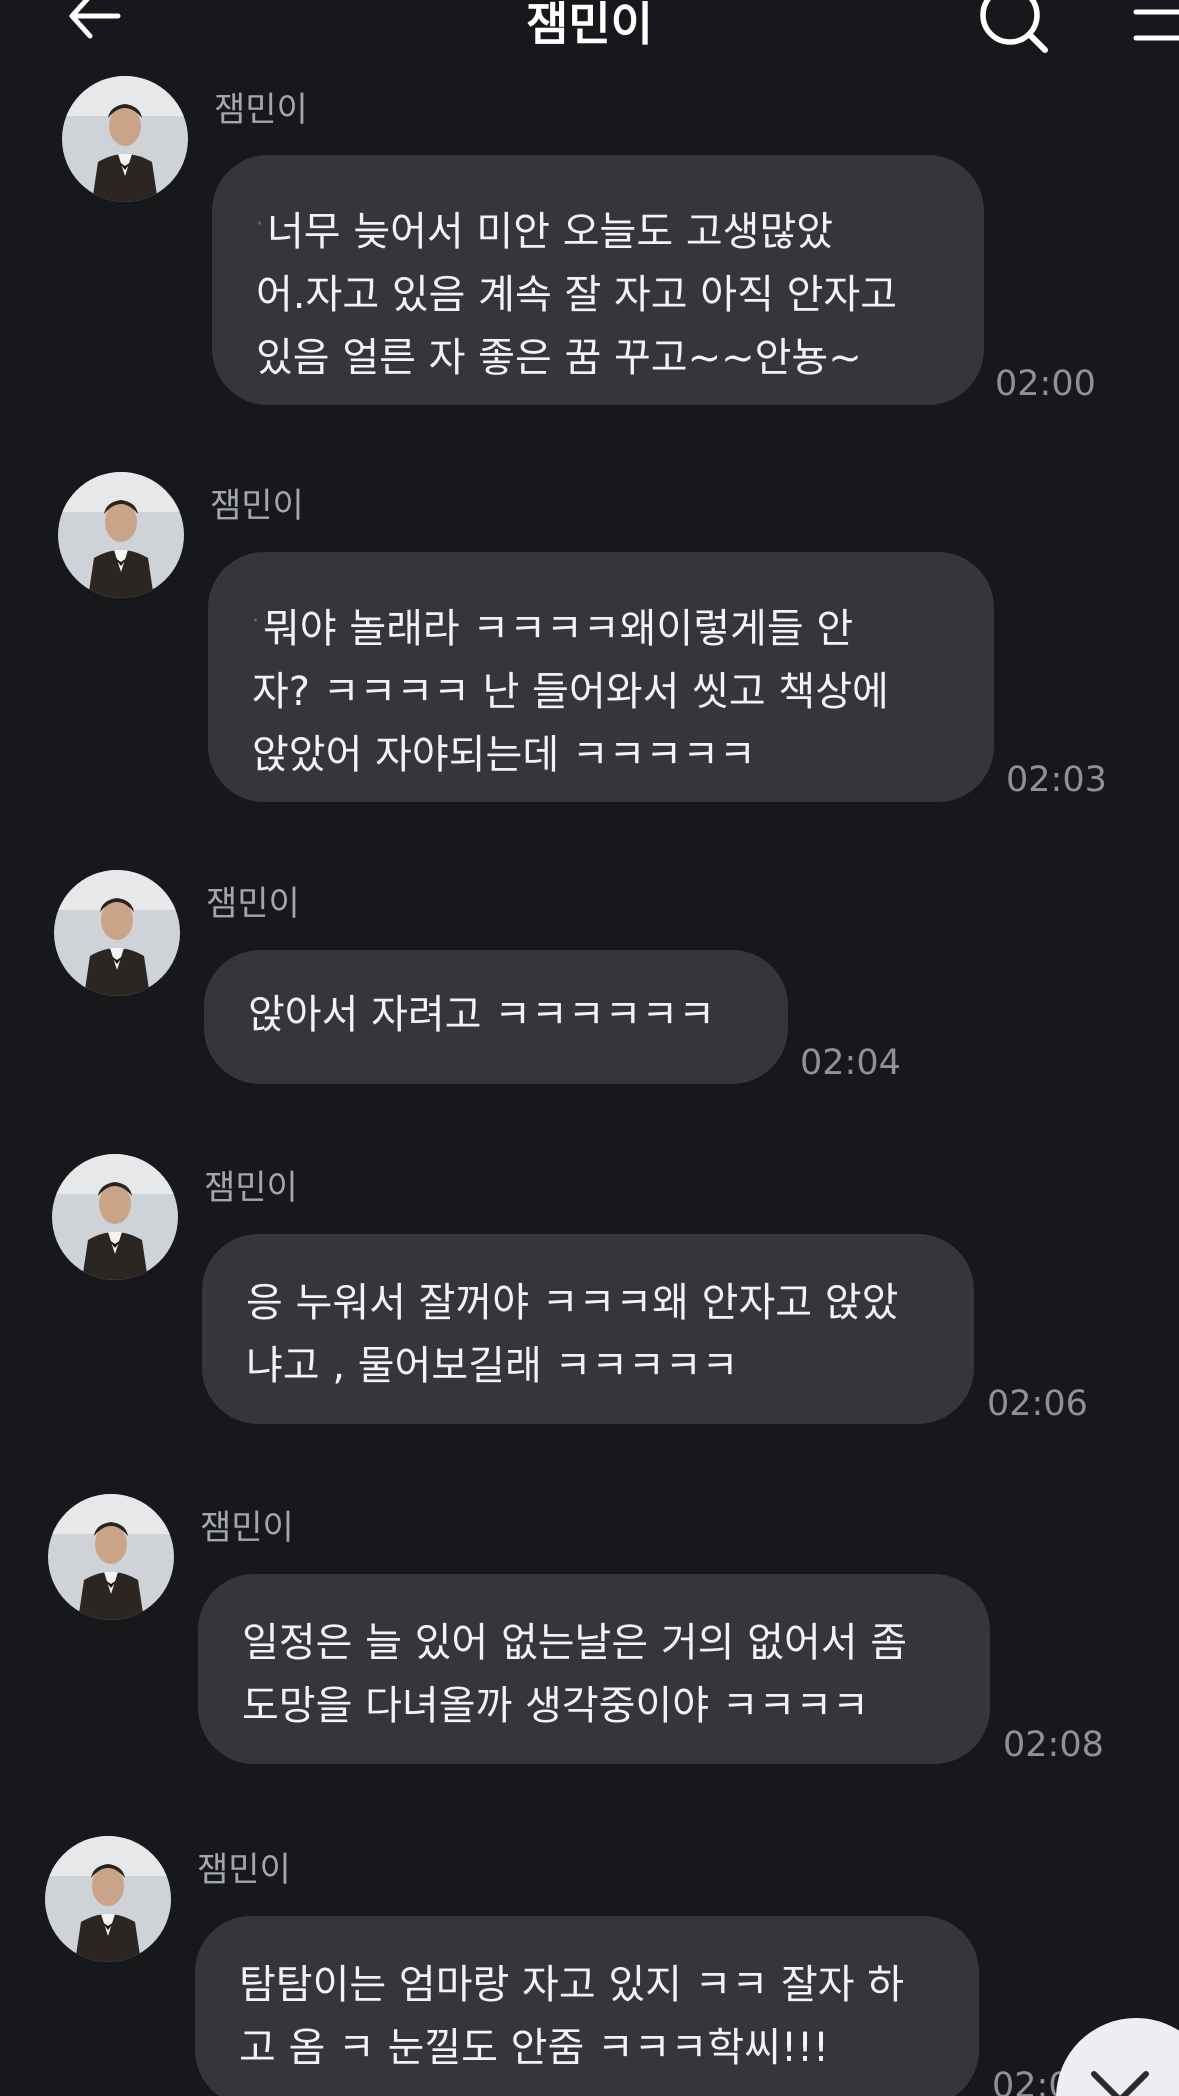  Describe the element at coordinates (1045, 384) in the screenshot. I see `message-timestamp: 02:00` at that location.